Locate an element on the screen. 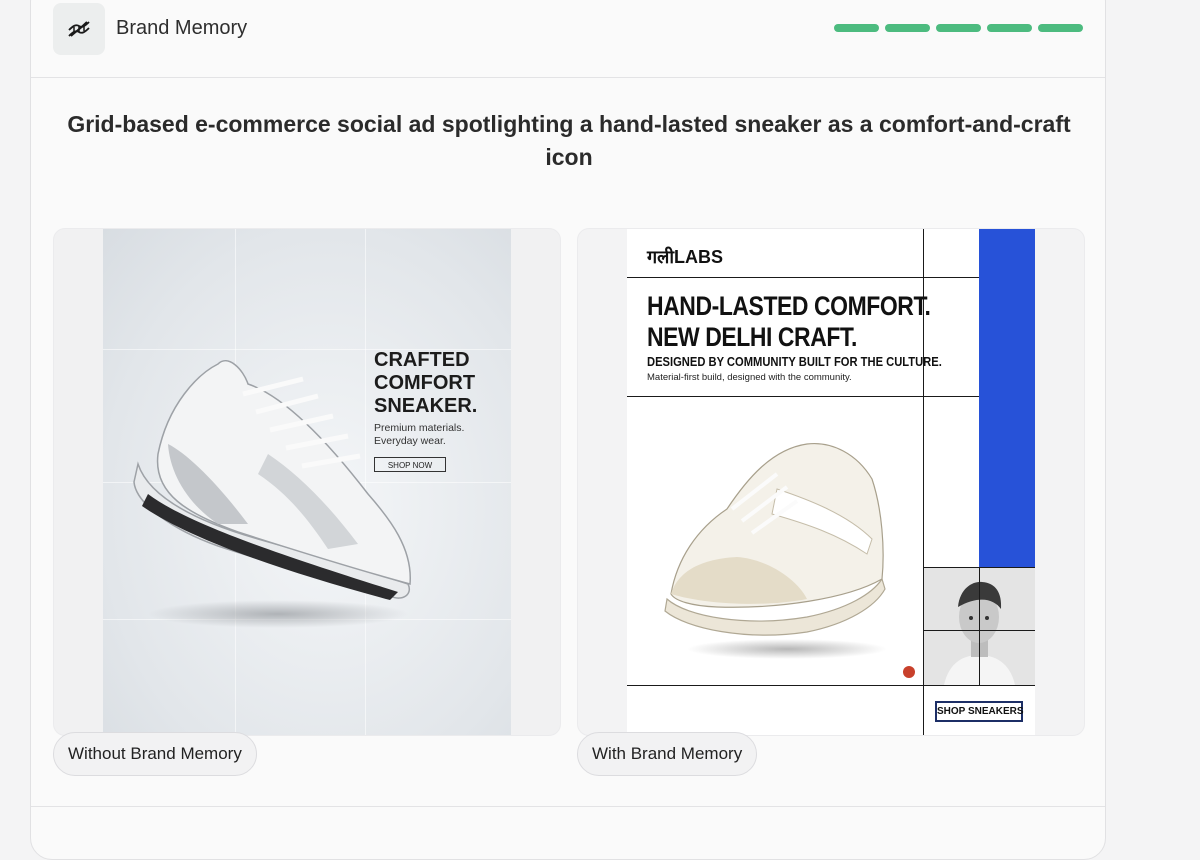 This screenshot has width=1200, height=860. header-title: Brand Memory is located at coordinates (182, 28).